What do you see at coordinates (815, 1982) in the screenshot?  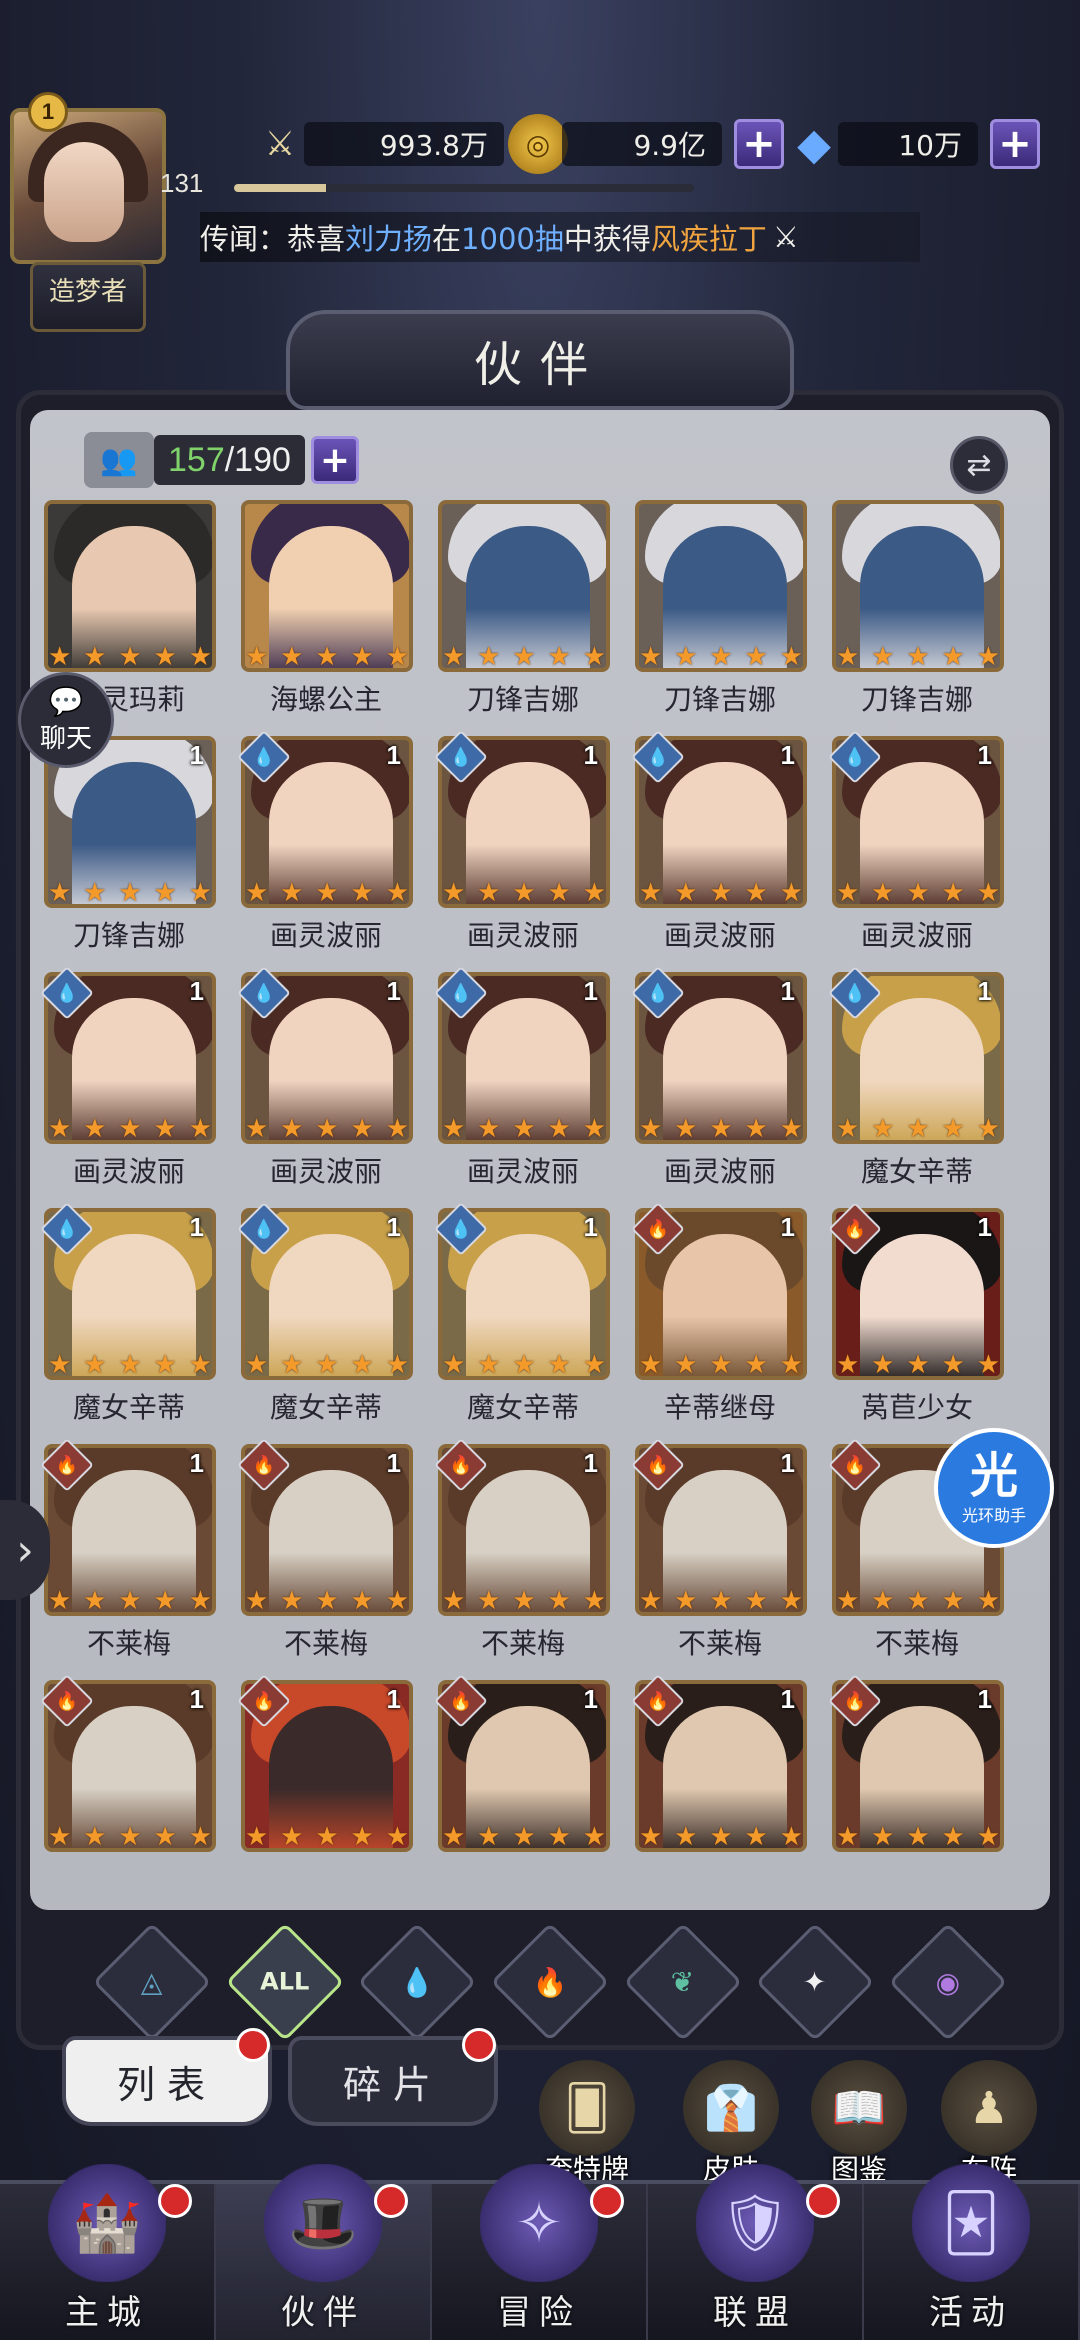 I see `filter-light-icon: ✦` at bounding box center [815, 1982].